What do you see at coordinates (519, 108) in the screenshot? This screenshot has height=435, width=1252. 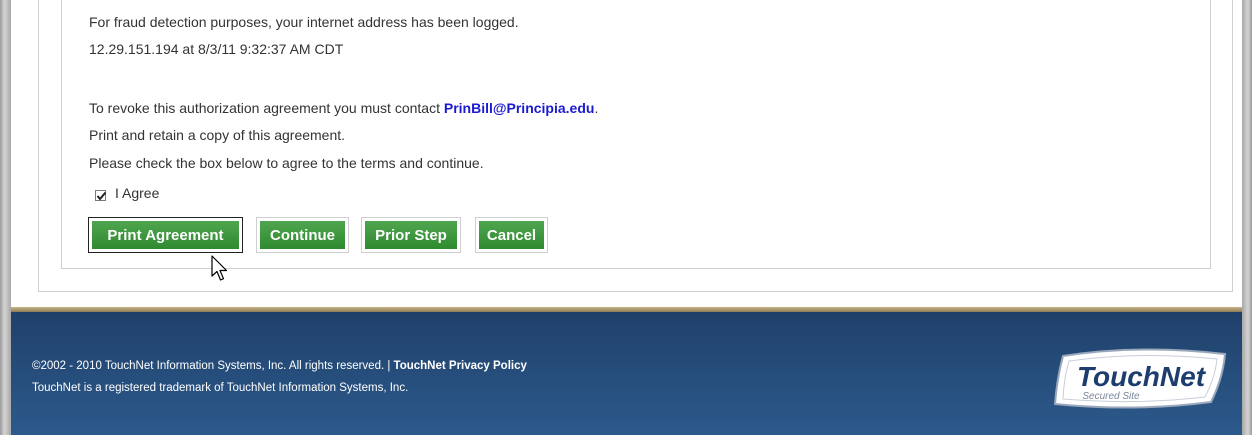 I see `contact-email-link: PrinBill@Principia.edu` at bounding box center [519, 108].